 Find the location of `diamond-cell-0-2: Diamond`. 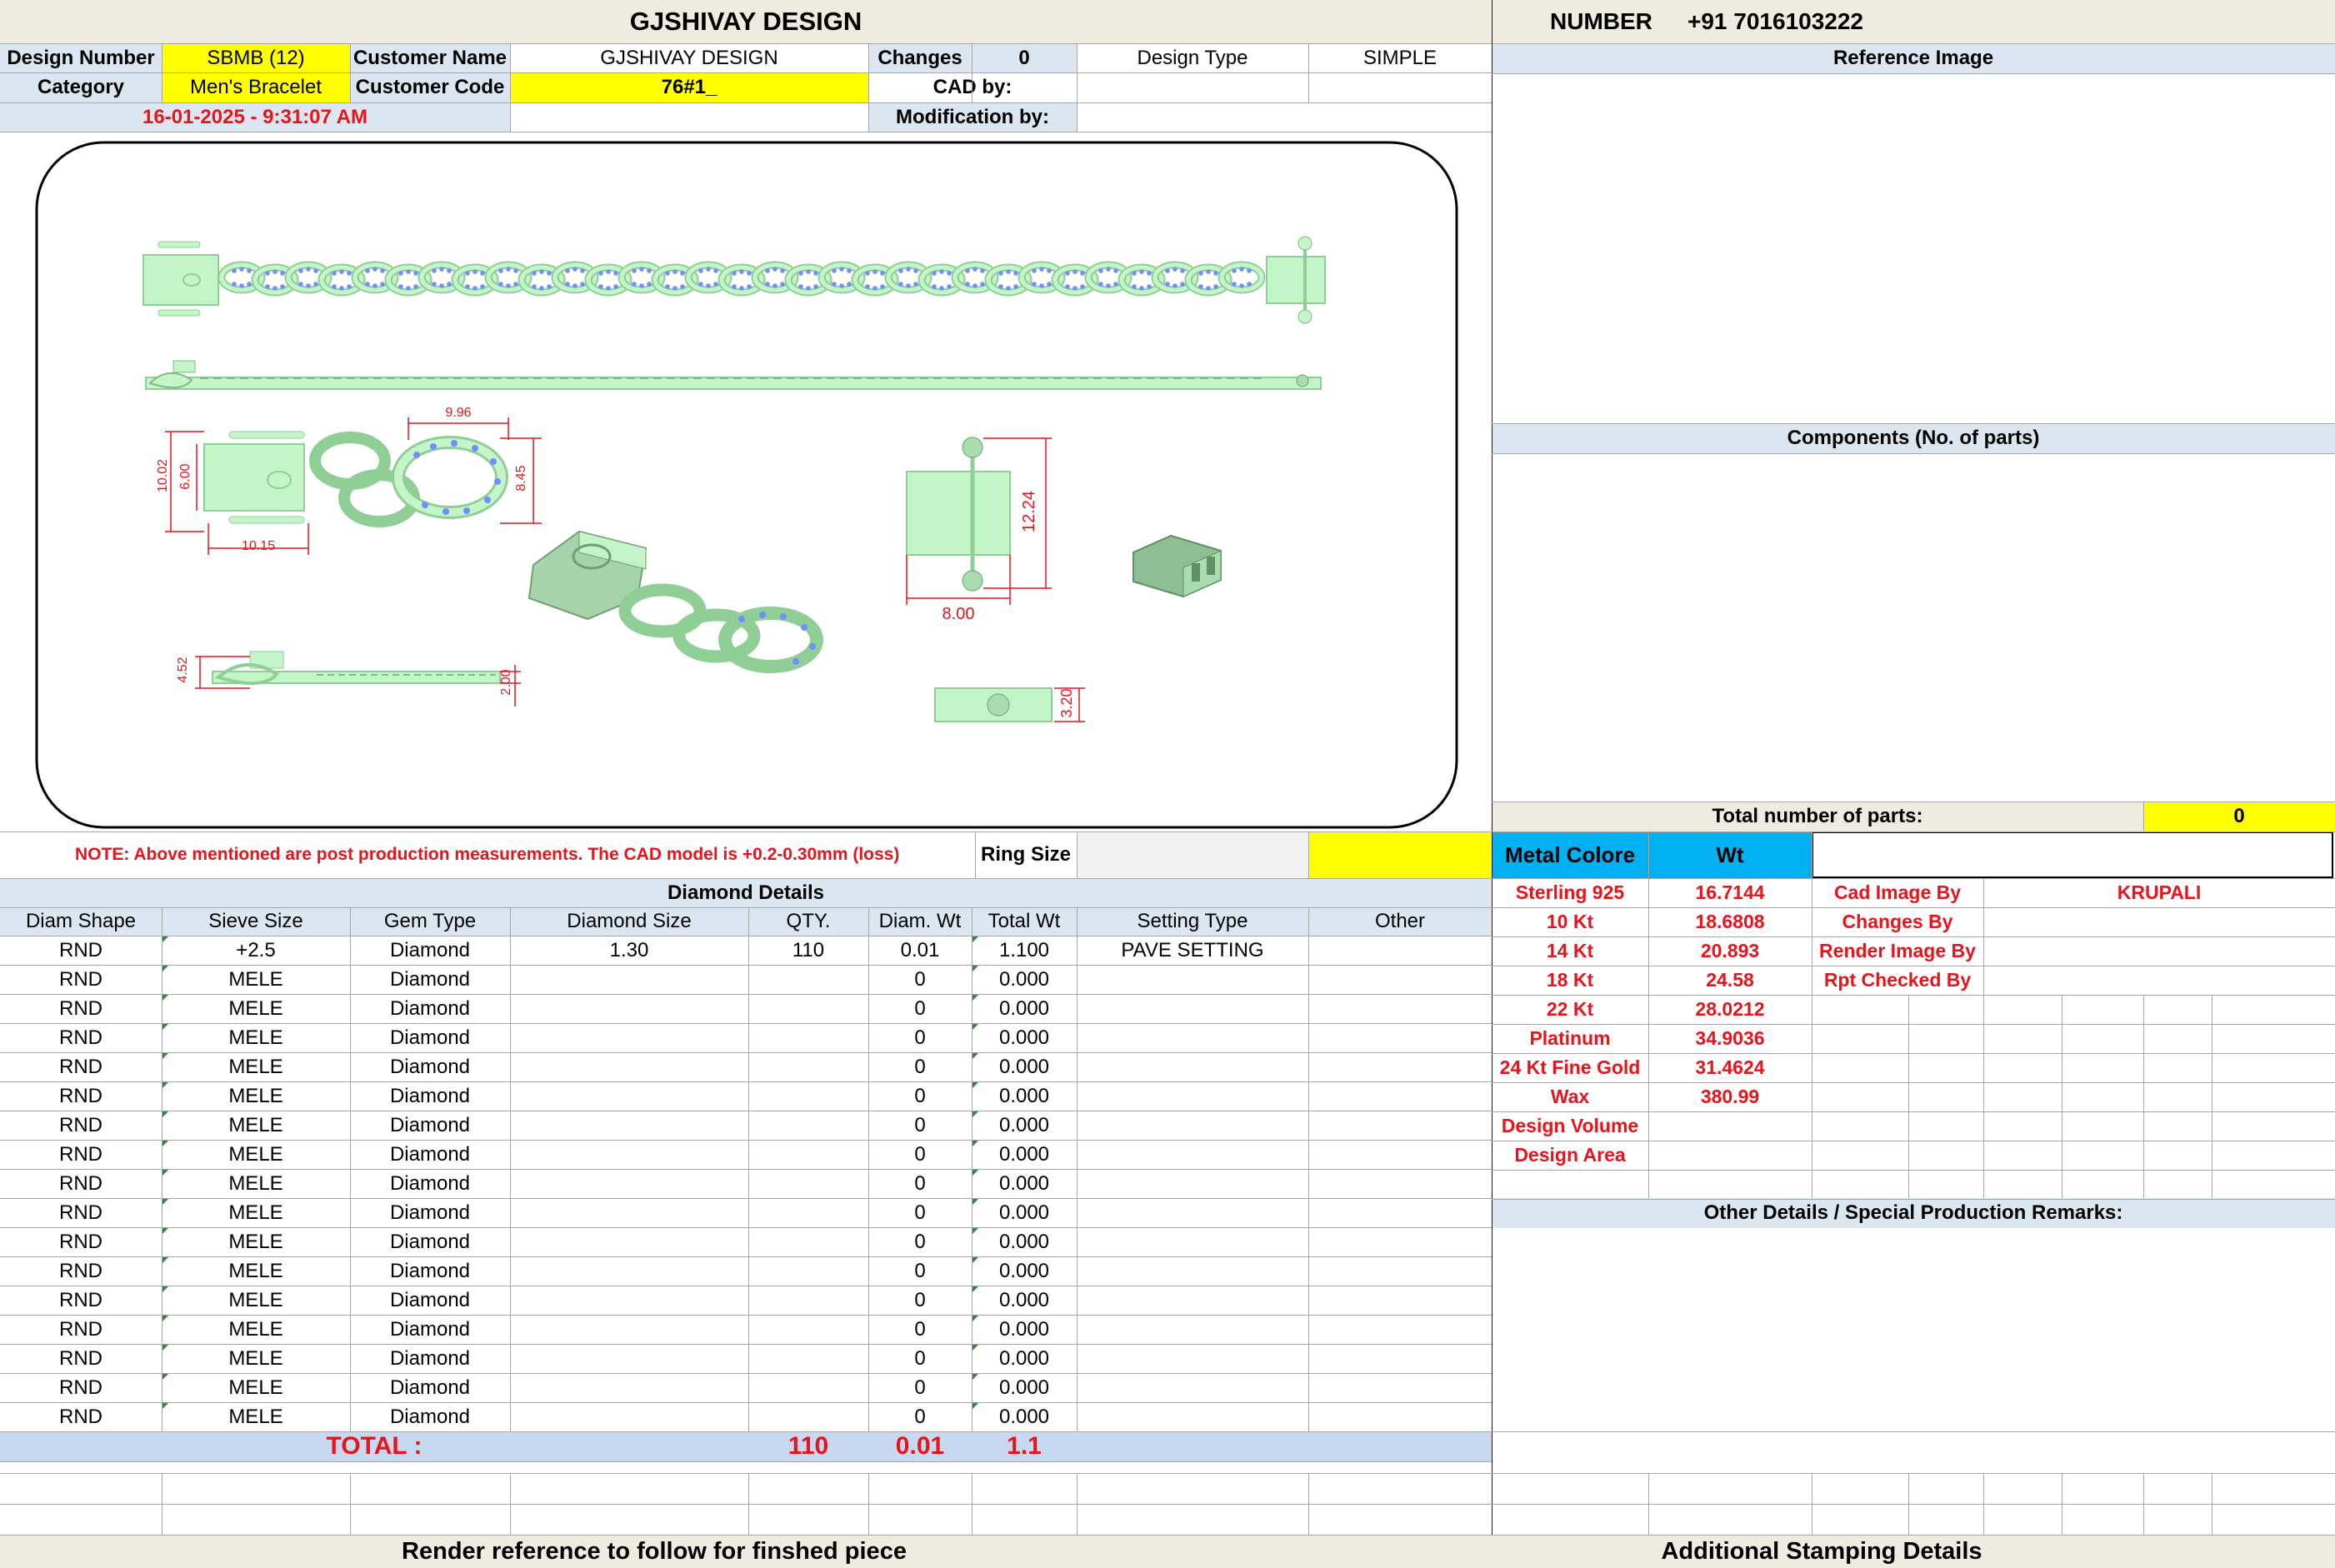

diamond-cell-0-2: Diamond is located at coordinates (430, 950).